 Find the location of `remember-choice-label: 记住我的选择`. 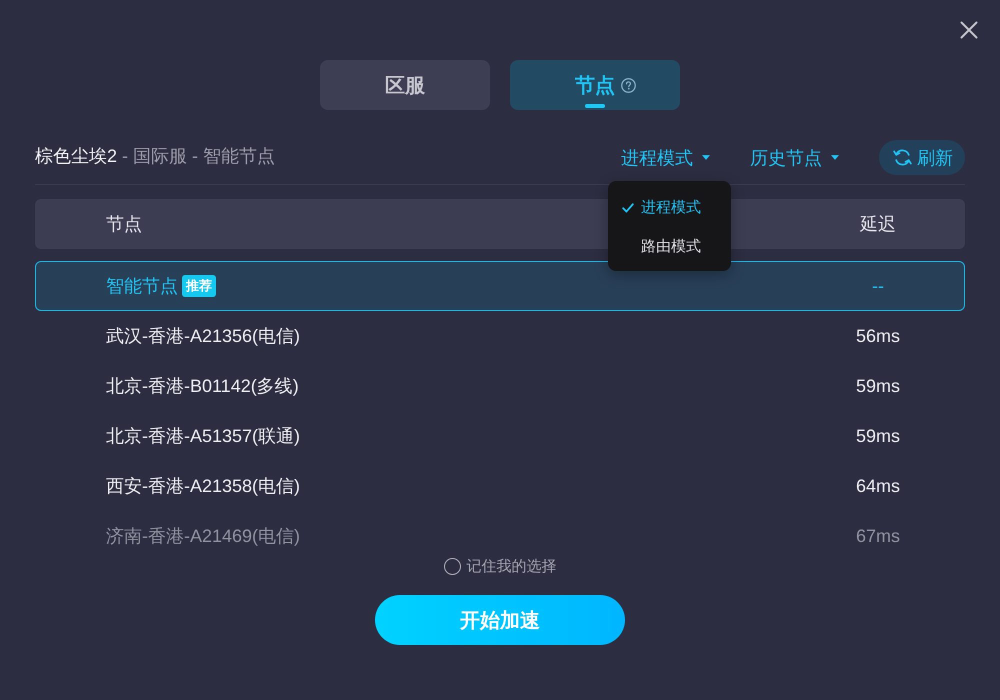

remember-choice-label: 记住我的选择 is located at coordinates (511, 566).